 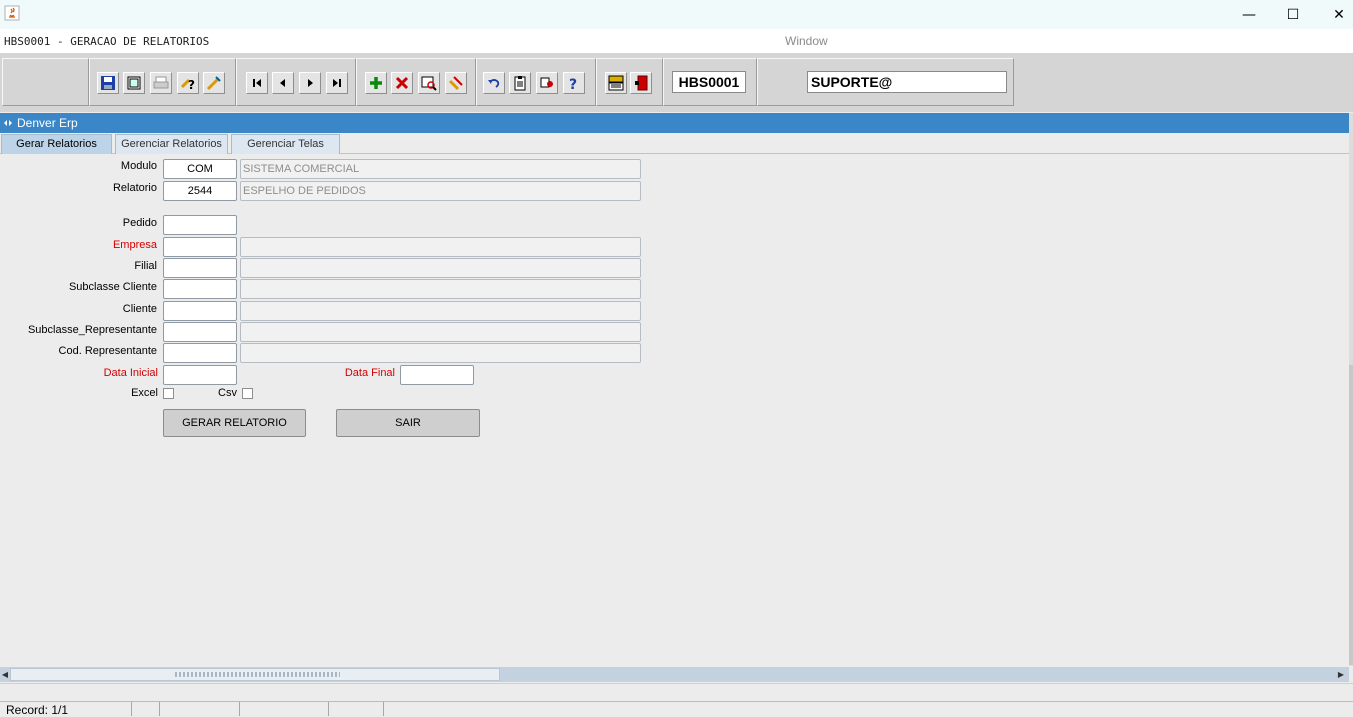 I want to click on close-button: ✕, so click(x=1334, y=14).